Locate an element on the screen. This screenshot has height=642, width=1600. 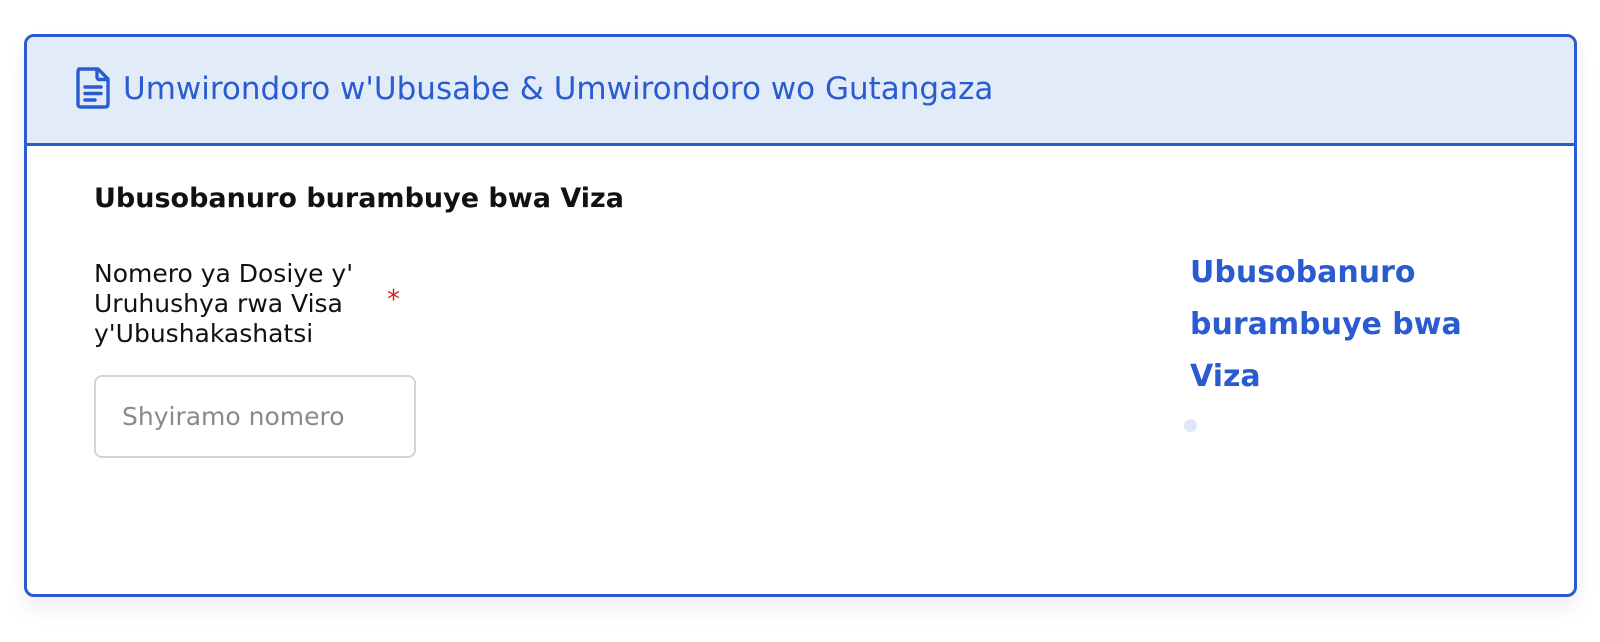
required-indicator: * is located at coordinates (393, 300).